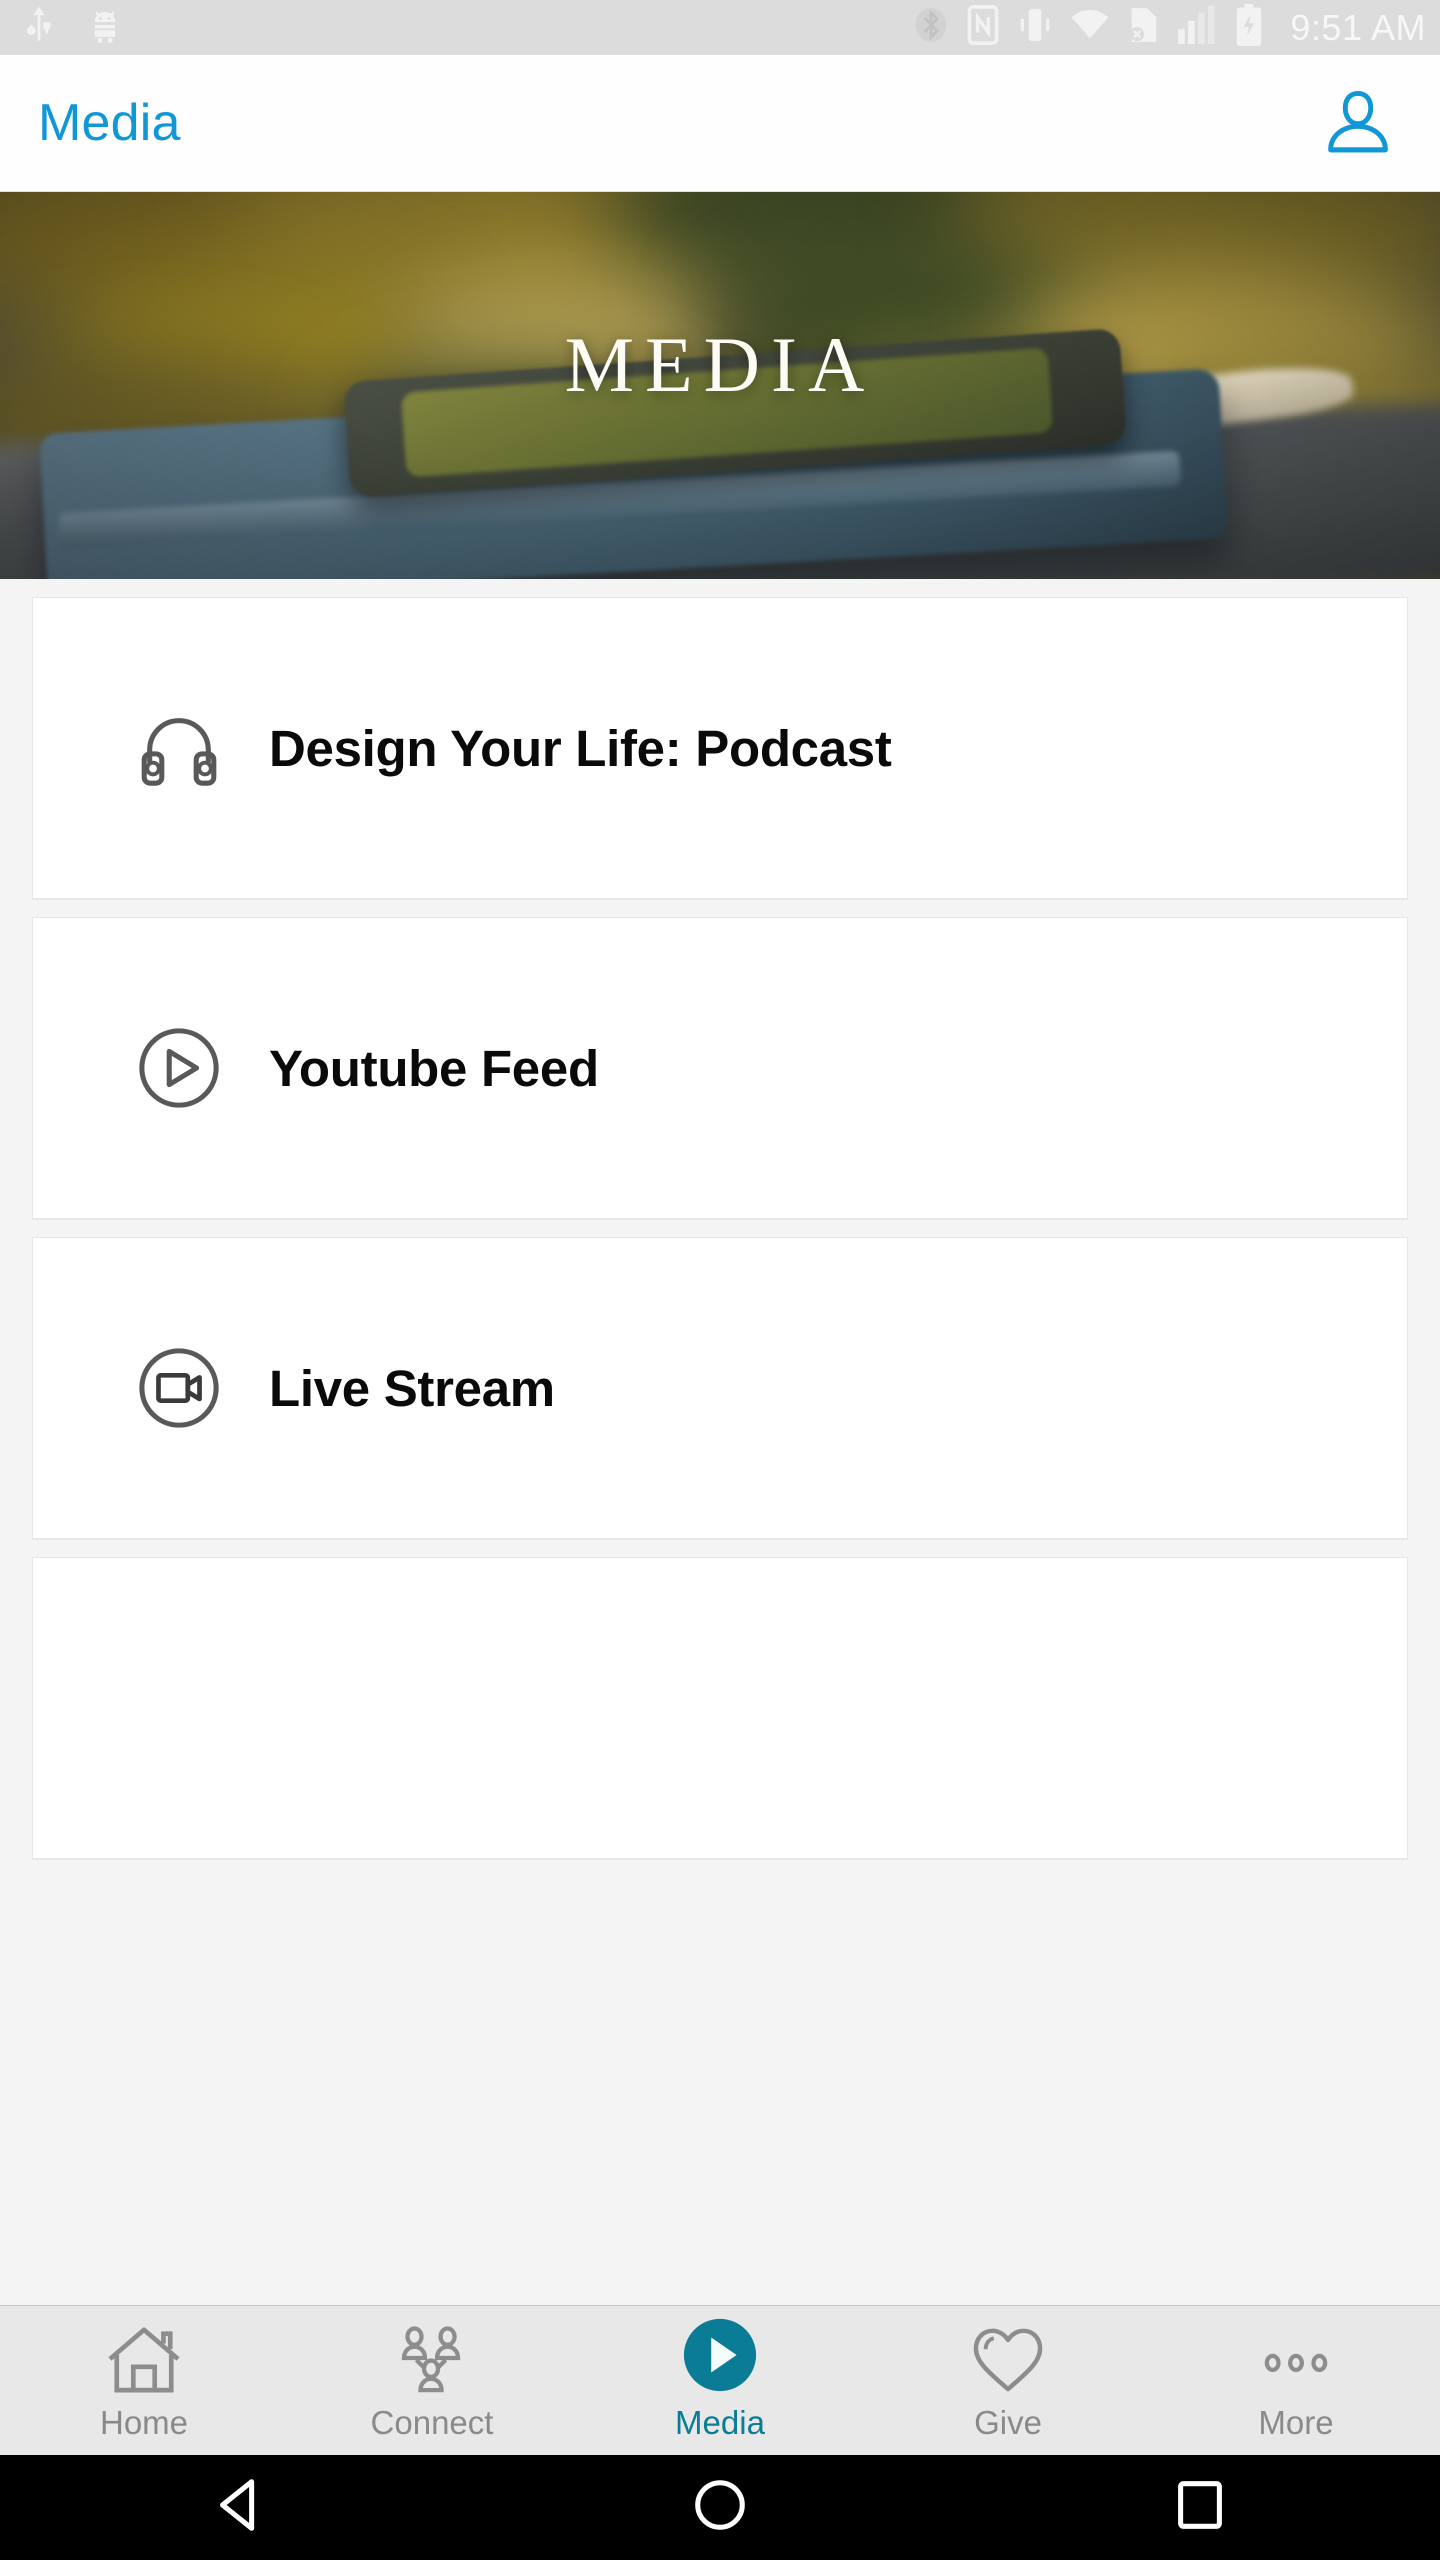 The height and width of the screenshot is (2560, 1440). I want to click on status-bar-clock: 9:51 AM, so click(1358, 27).